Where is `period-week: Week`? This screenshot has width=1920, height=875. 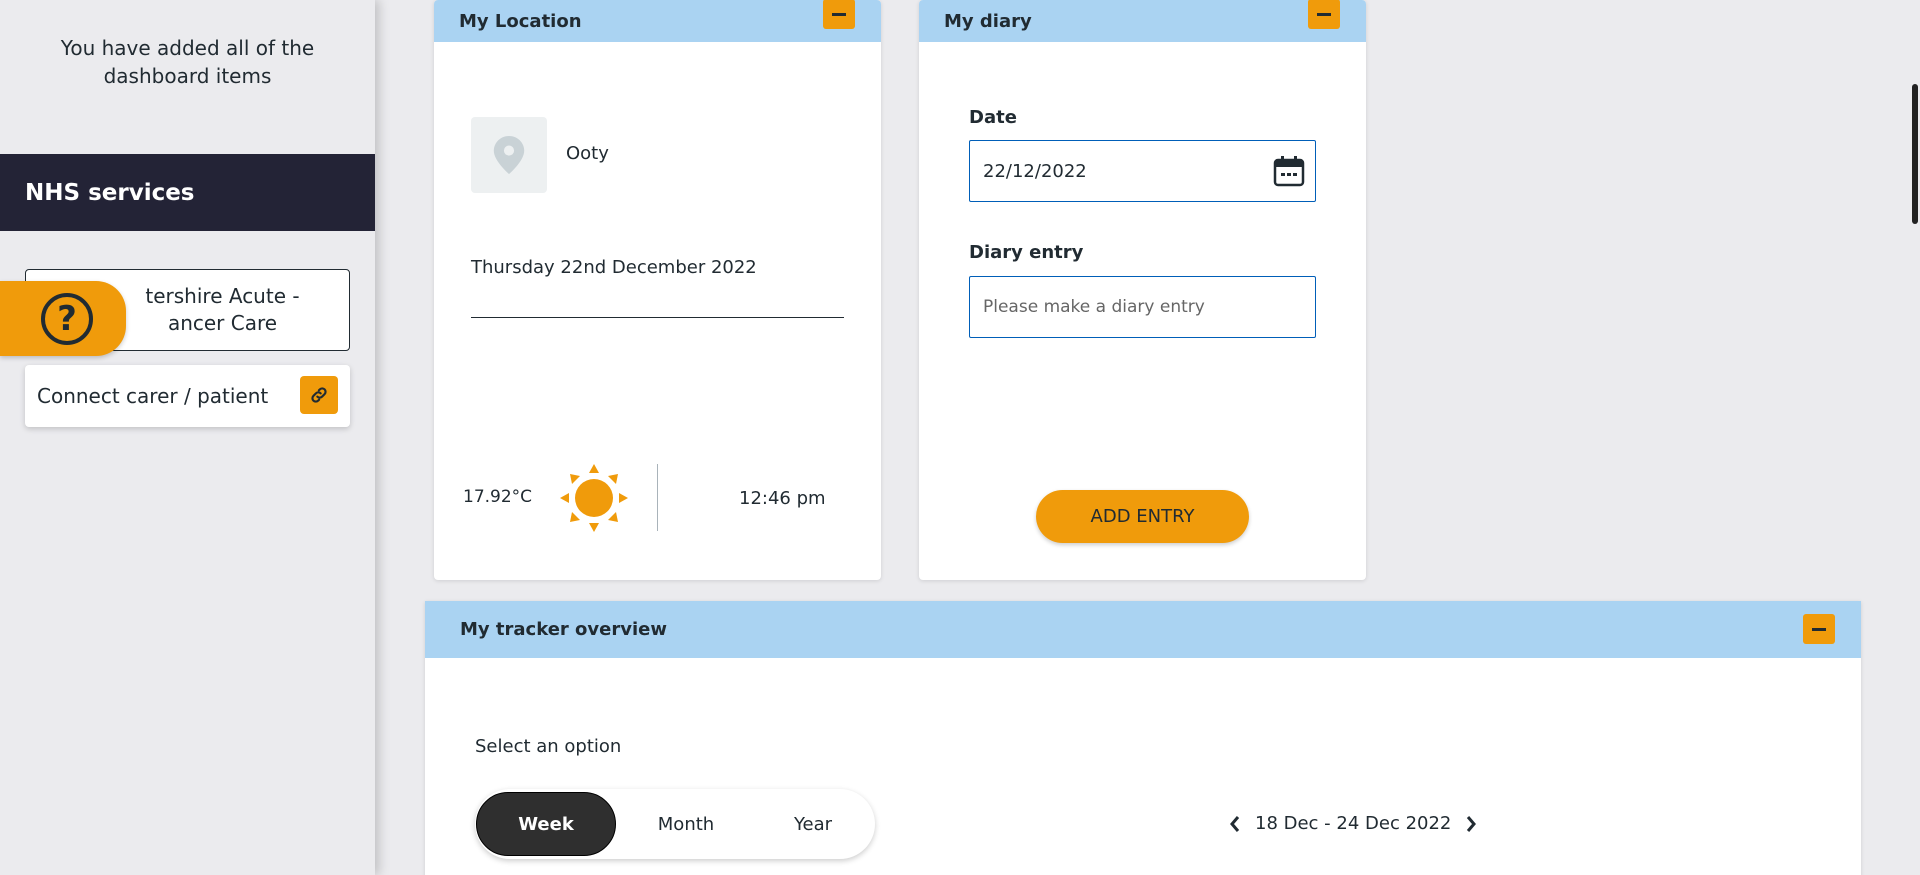
period-week: Week is located at coordinates (546, 824).